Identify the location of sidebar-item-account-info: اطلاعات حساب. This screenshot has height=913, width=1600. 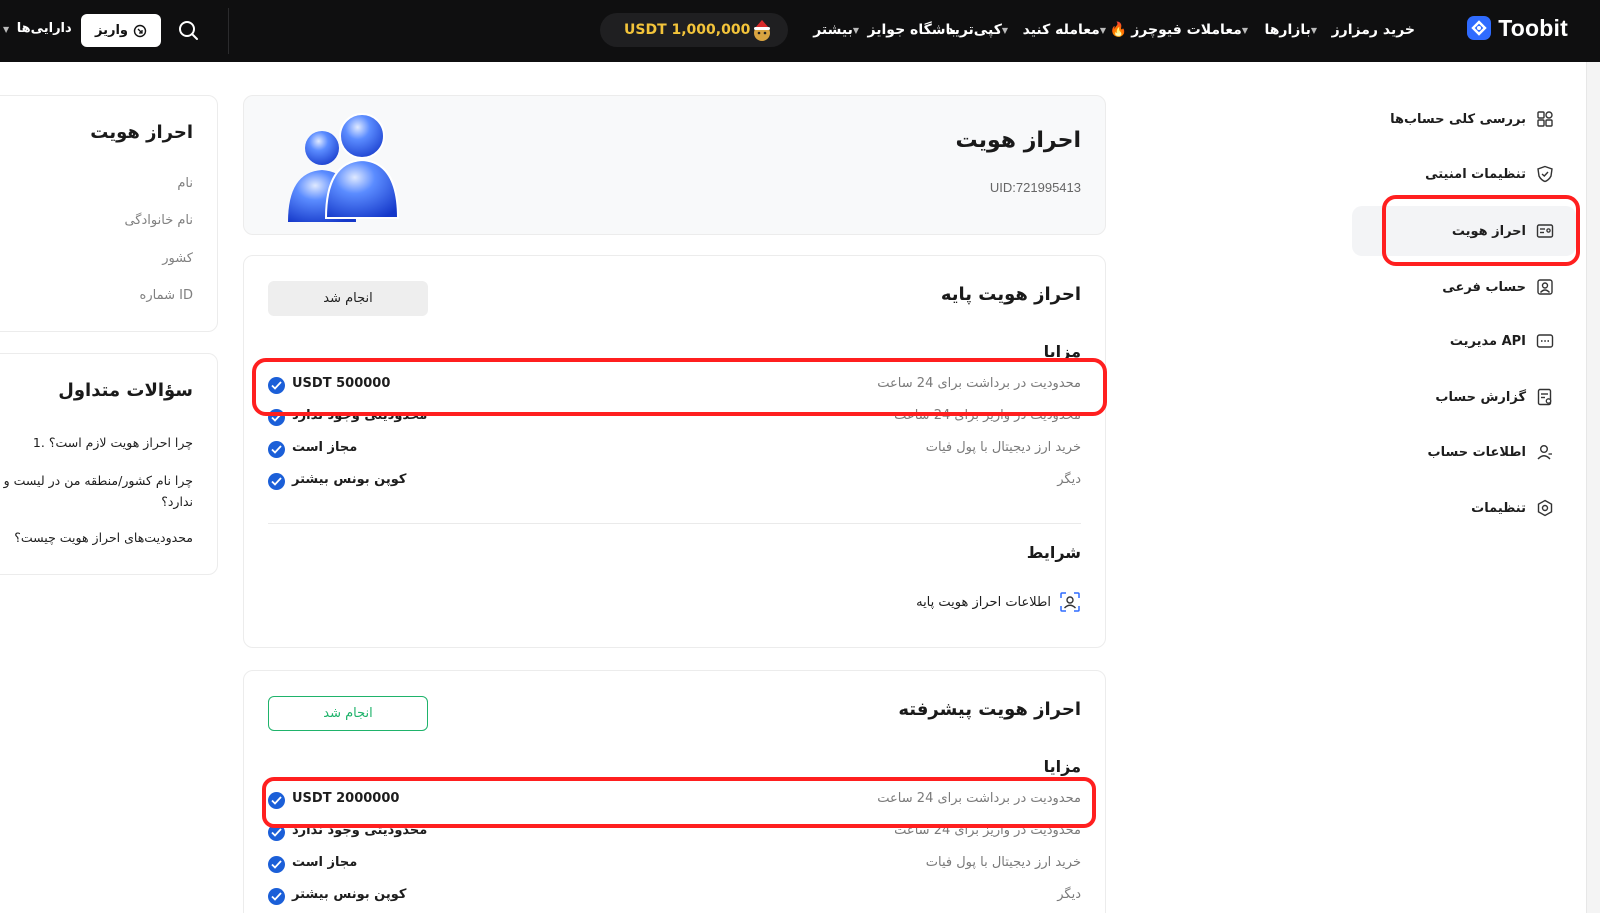
(1434, 452).